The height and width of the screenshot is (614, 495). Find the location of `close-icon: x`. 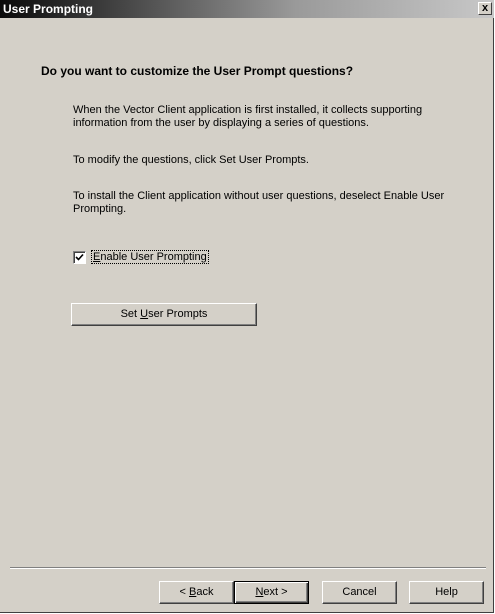

close-icon: x is located at coordinates (485, 8).